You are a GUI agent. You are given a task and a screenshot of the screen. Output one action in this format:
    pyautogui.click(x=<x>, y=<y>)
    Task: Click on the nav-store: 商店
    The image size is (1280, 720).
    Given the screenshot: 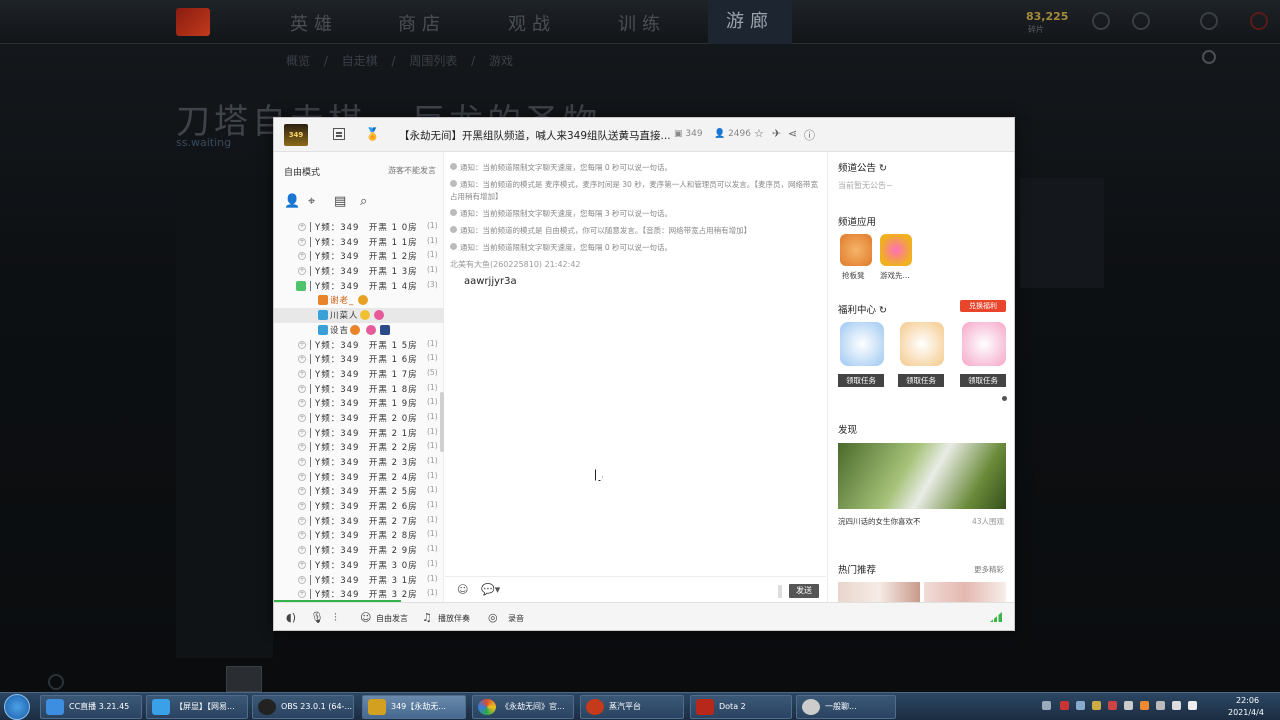 What is the action you would take?
    pyautogui.click(x=422, y=23)
    